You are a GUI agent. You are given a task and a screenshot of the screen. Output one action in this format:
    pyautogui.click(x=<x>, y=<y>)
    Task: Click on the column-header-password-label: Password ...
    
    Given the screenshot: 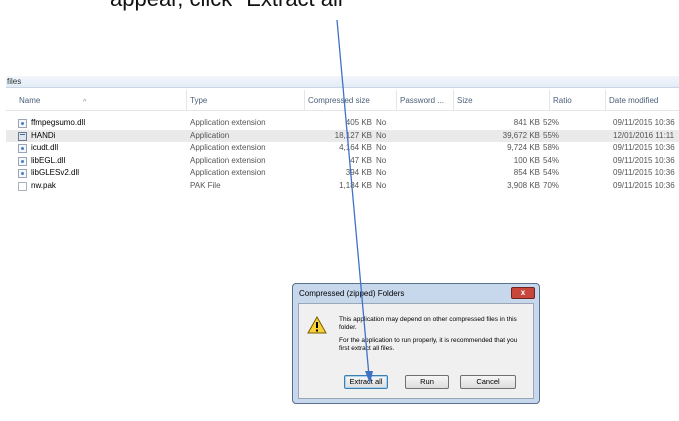 What is the action you would take?
    pyautogui.click(x=422, y=100)
    